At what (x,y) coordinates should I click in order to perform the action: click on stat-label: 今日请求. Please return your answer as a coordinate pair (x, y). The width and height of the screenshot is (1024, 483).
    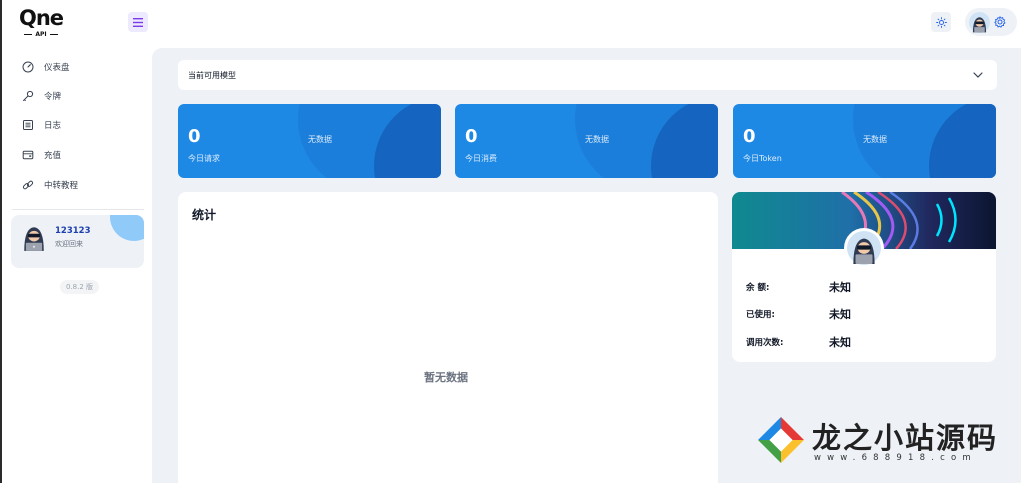
    Looking at the image, I should click on (204, 158).